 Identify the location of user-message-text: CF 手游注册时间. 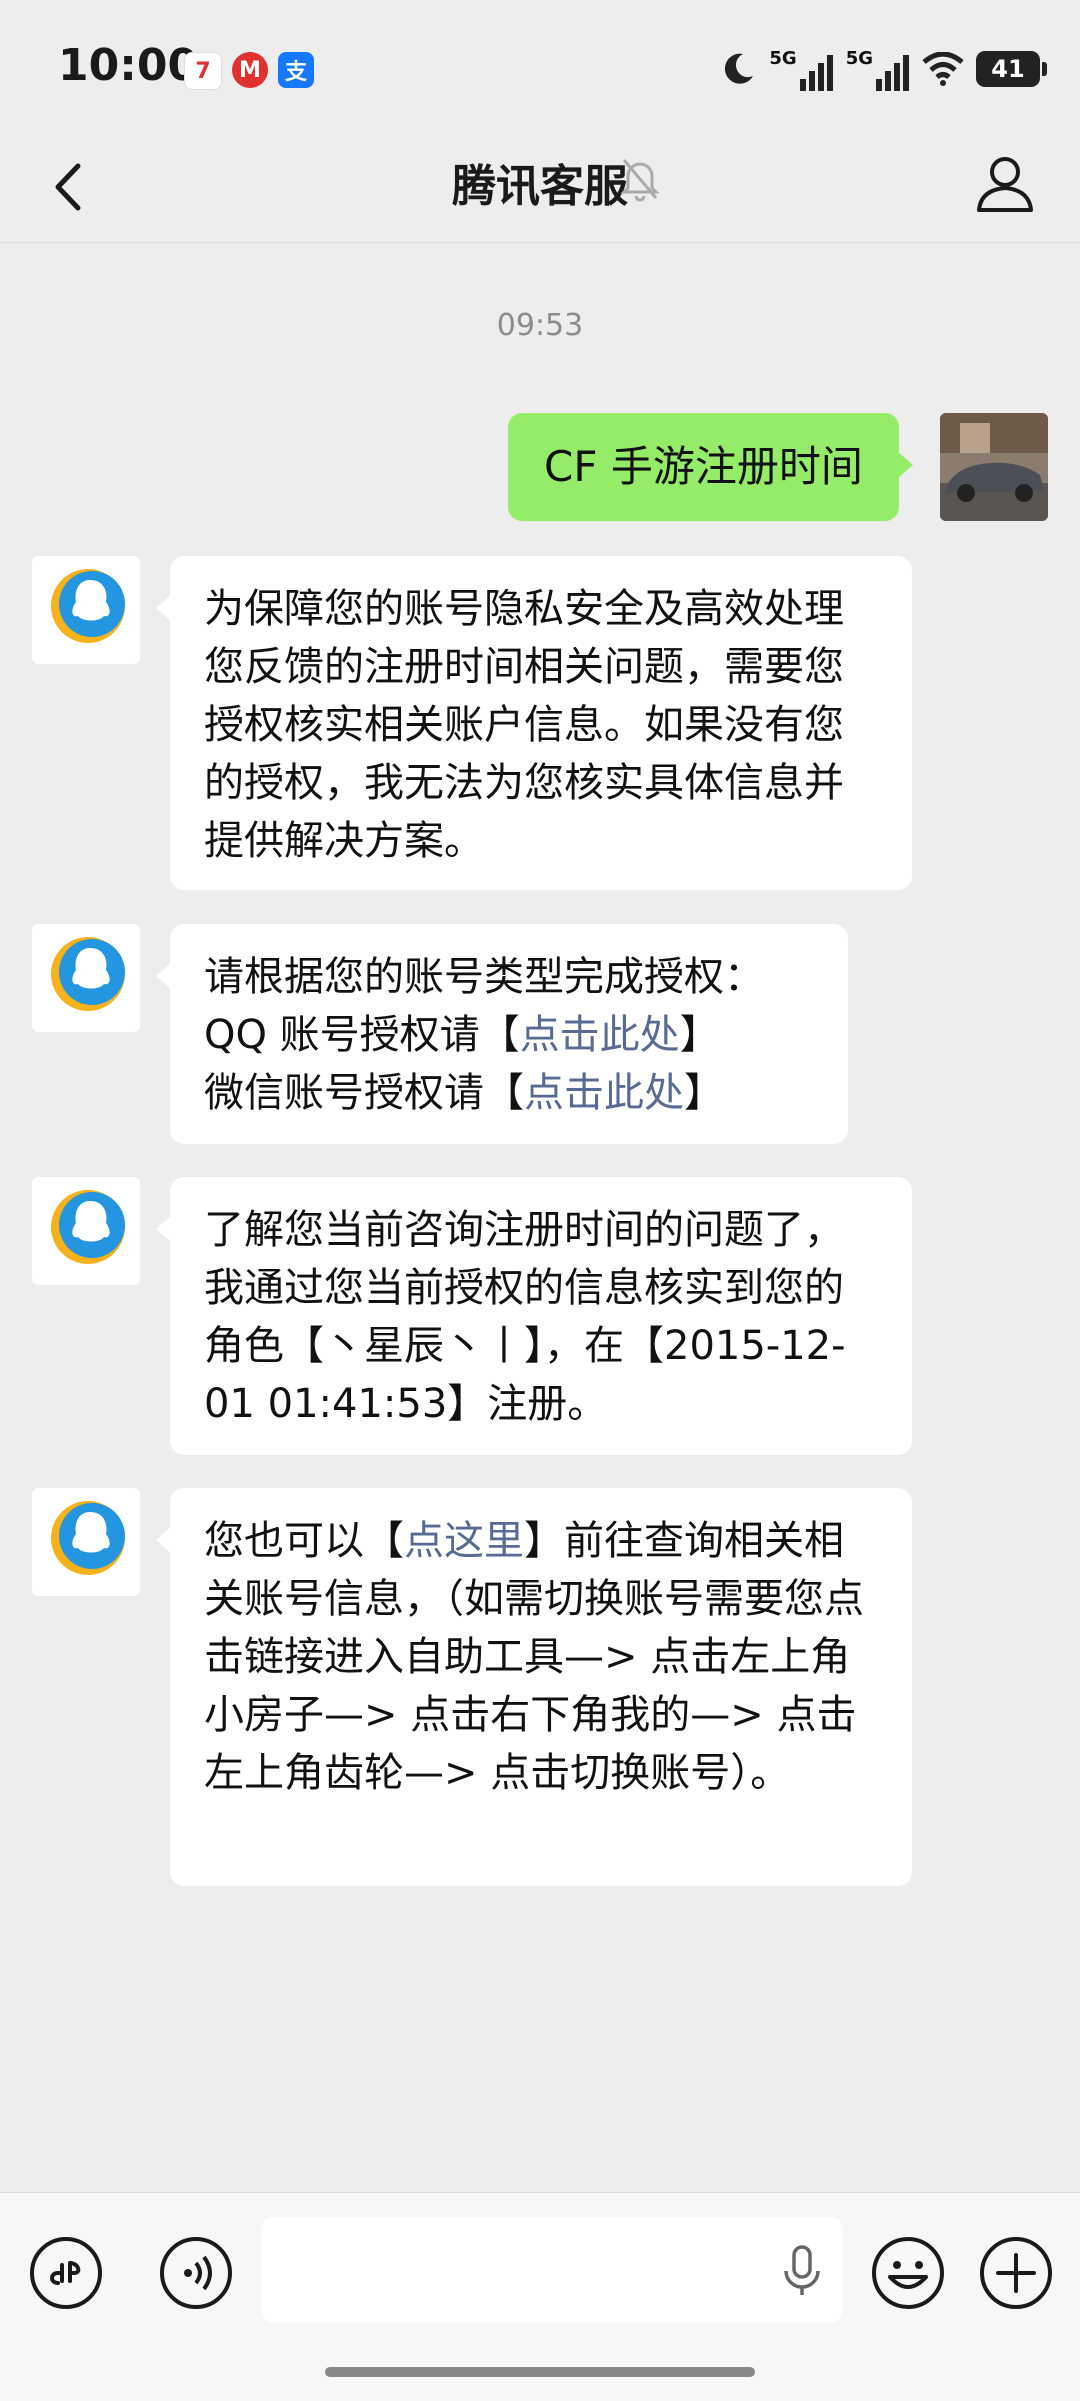
(703, 466).